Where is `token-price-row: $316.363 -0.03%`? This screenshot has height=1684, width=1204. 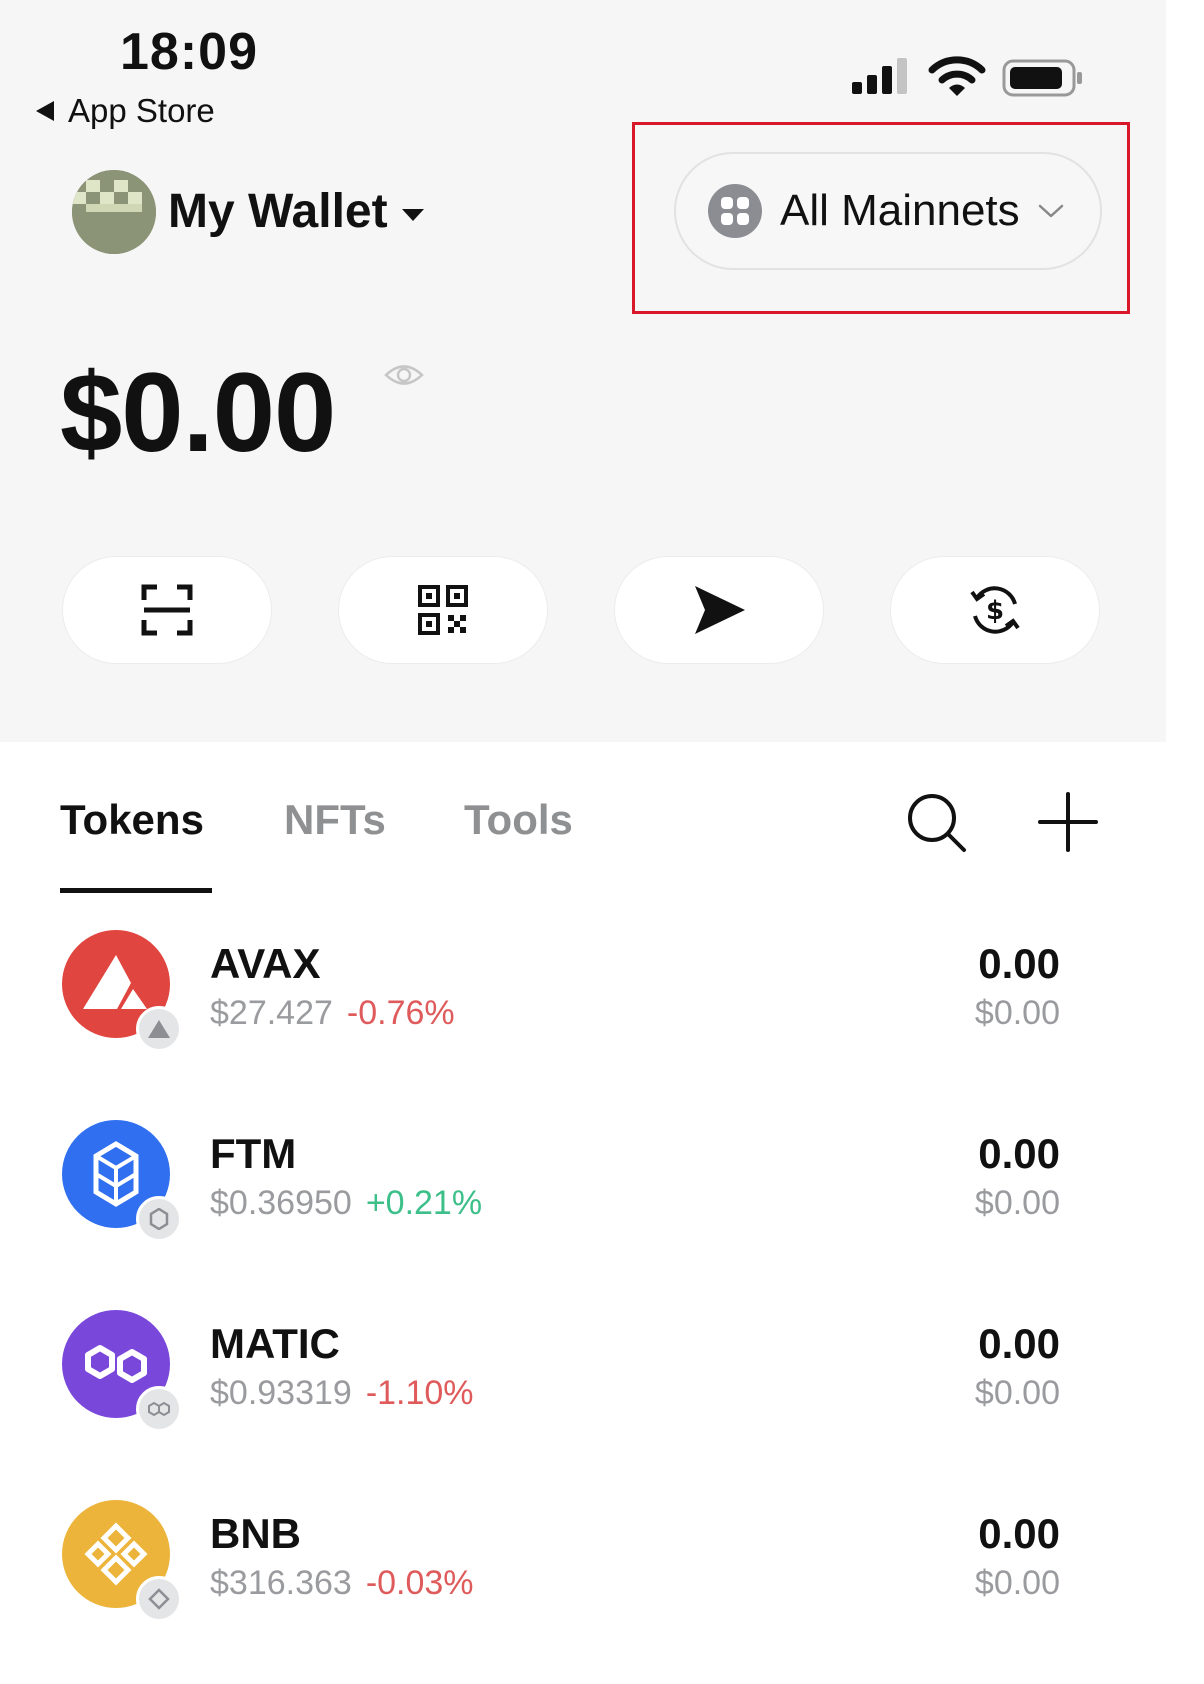
token-price-row: $316.363 -0.03% is located at coordinates (342, 1583).